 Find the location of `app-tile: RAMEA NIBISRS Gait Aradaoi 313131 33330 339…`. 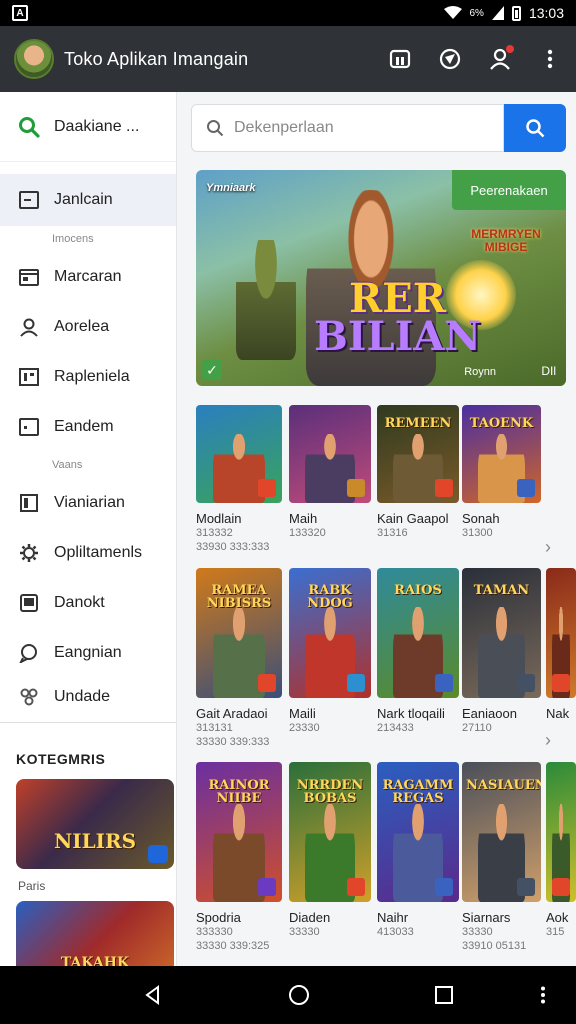

app-tile: RAMEA NIBISRS Gait Aradaoi 313131 33330 339… is located at coordinates (239, 658).